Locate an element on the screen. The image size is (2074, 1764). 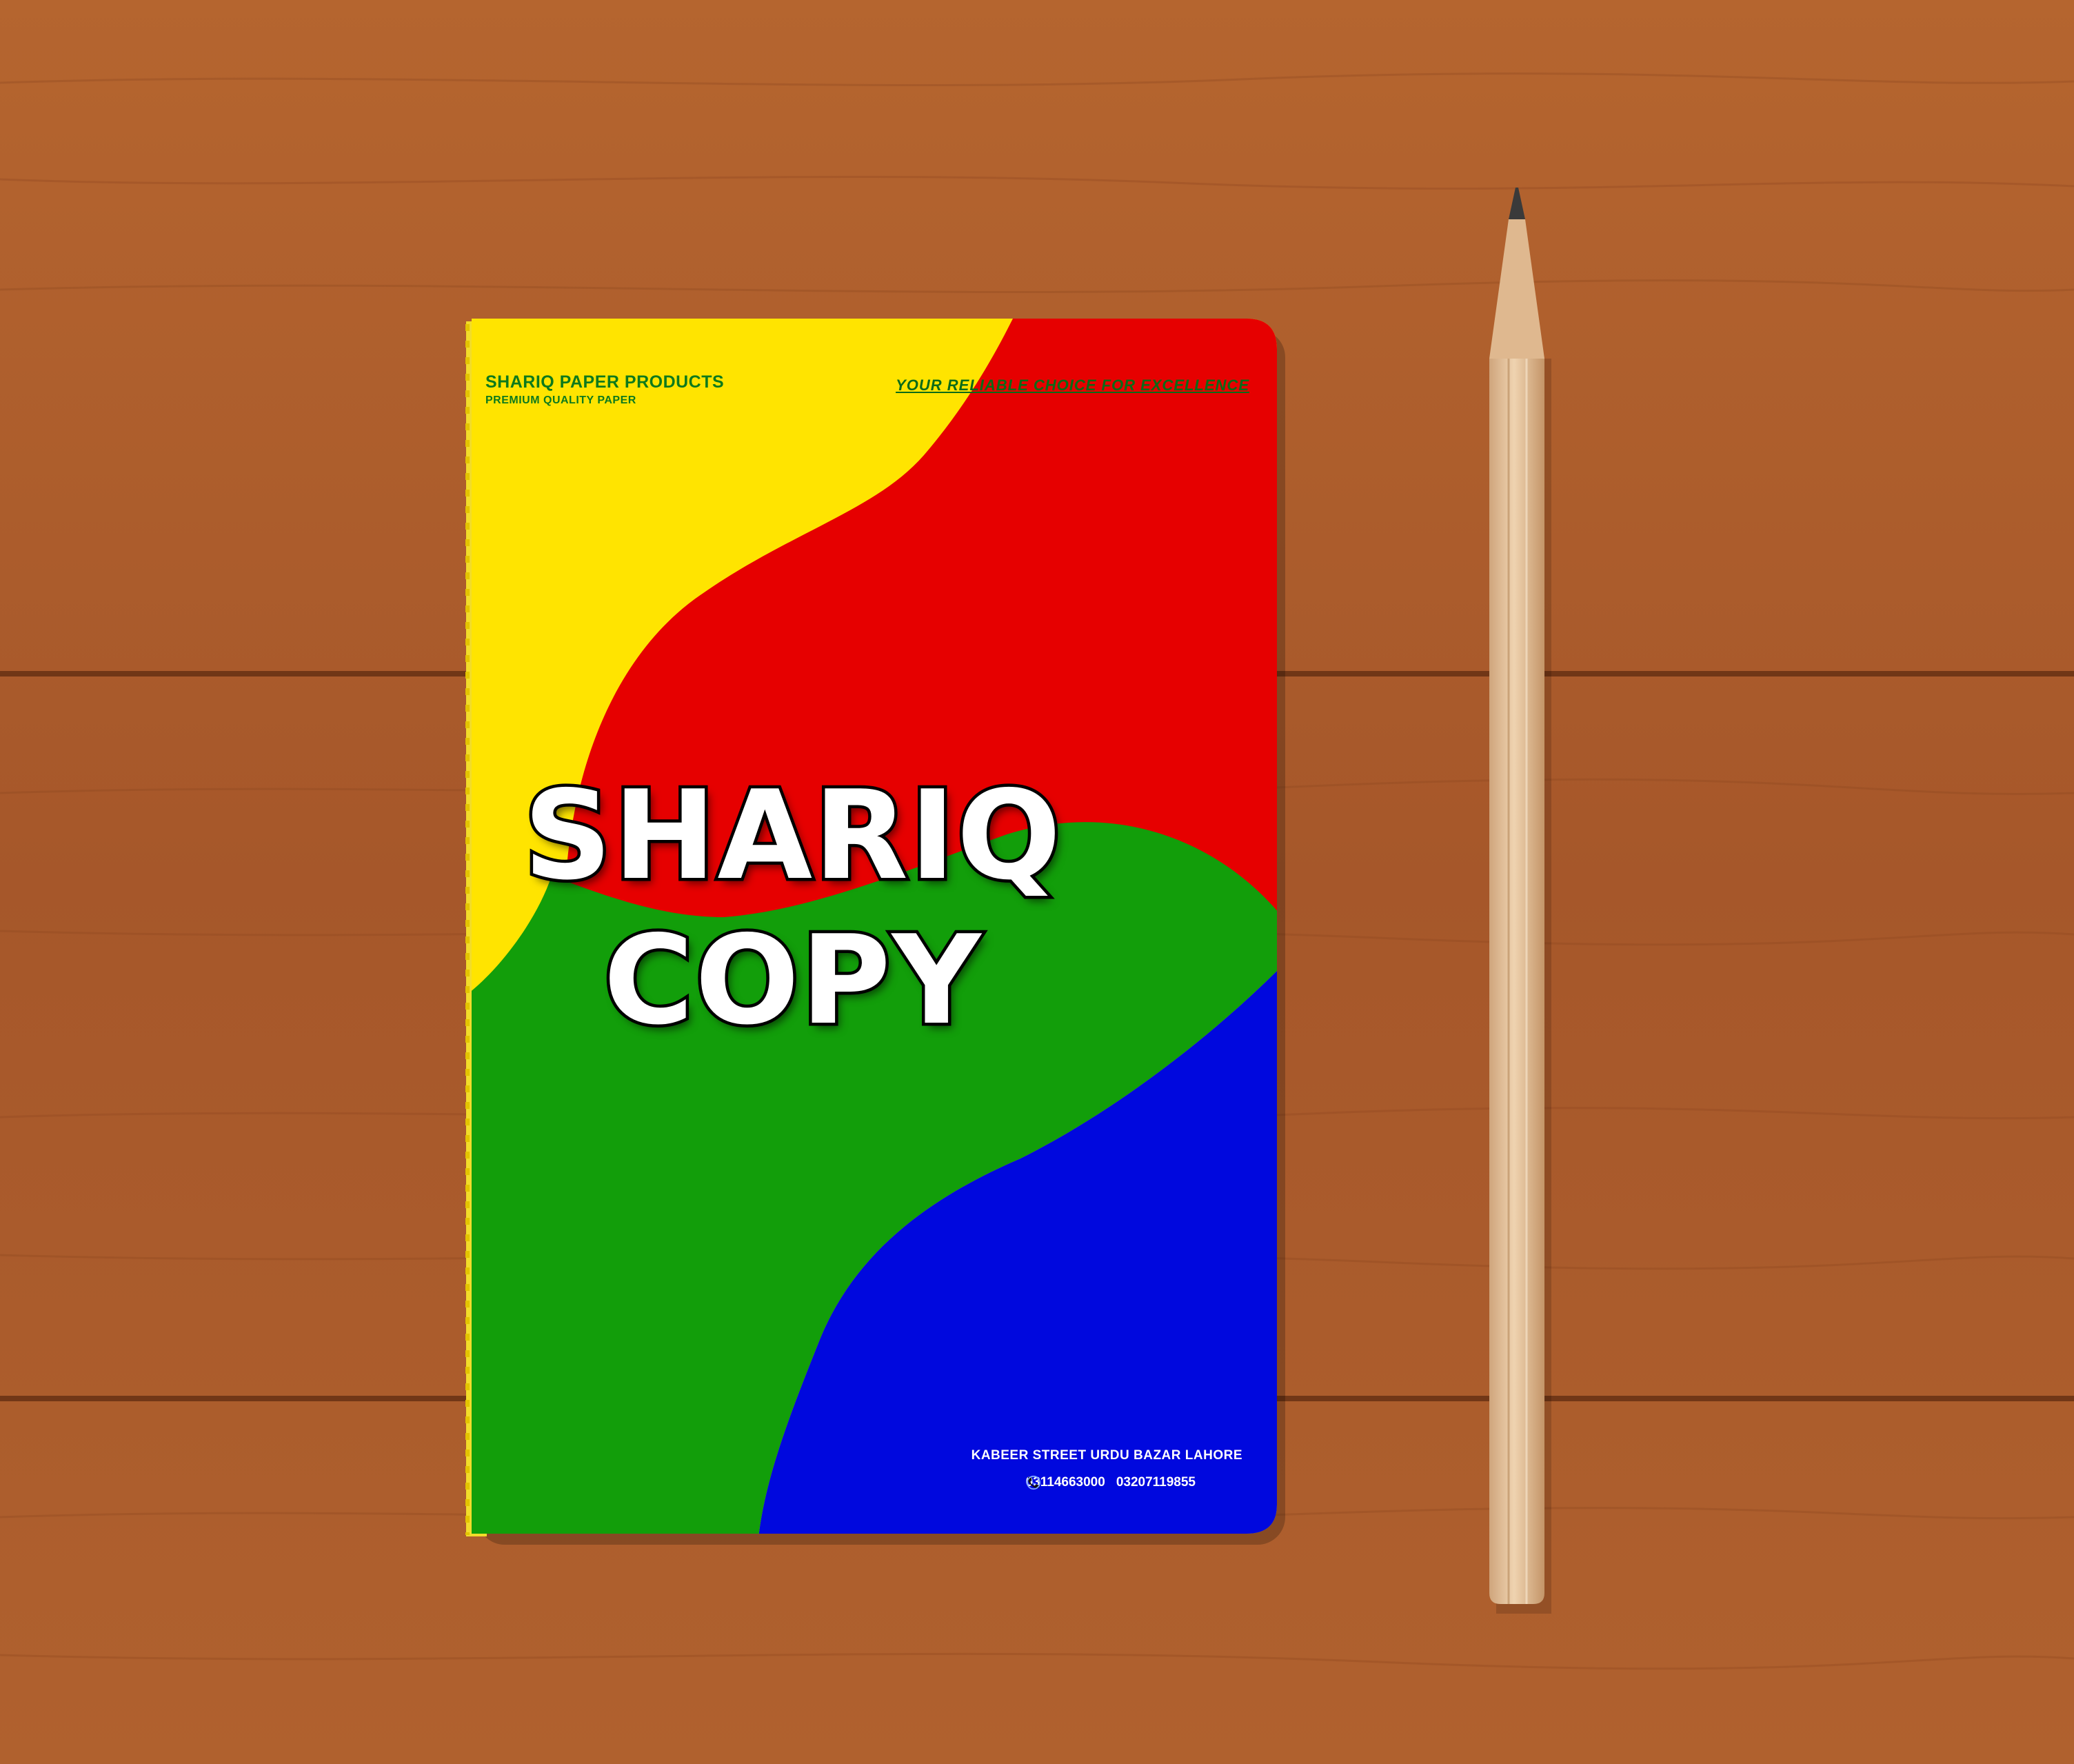
contact-row: 03114663000 03207119855 is located at coordinates (1111, 1483).